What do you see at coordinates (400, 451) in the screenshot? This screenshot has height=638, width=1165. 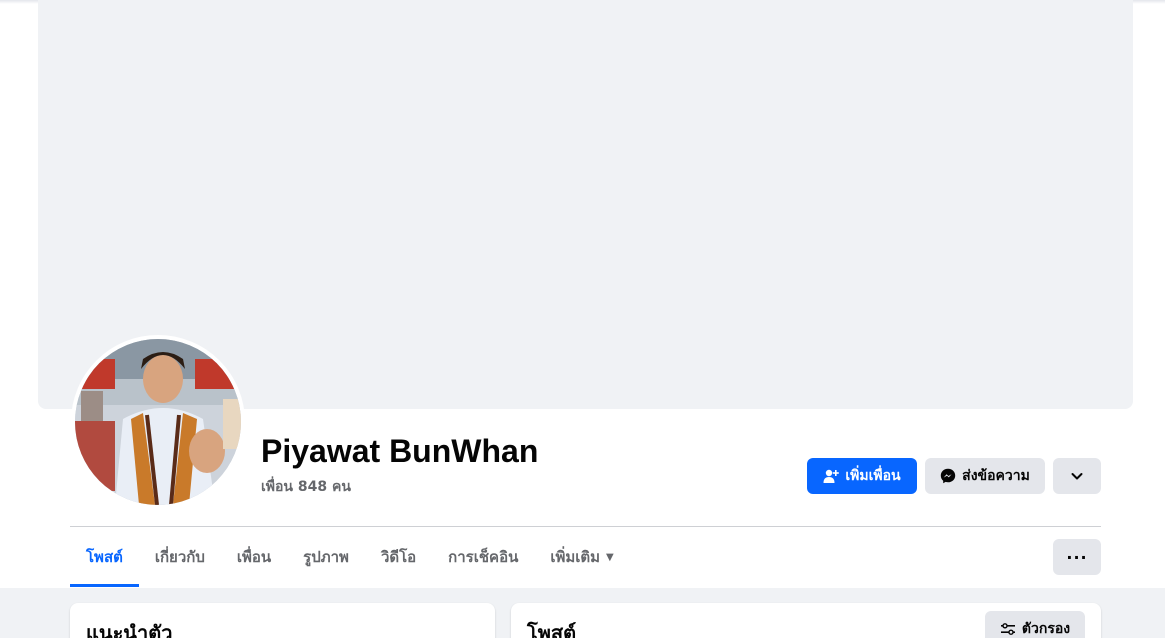 I see `profile-name: Piyawat BunWhan` at bounding box center [400, 451].